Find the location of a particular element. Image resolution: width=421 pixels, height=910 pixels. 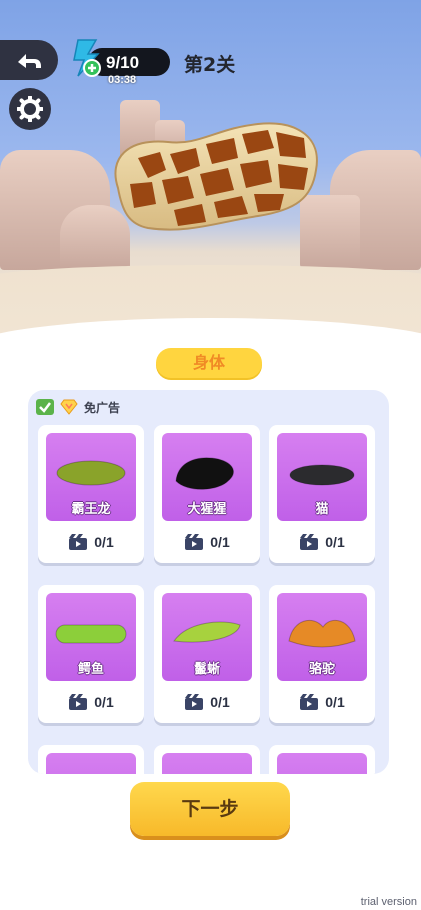

back-arrow-icon is located at coordinates (29, 61).